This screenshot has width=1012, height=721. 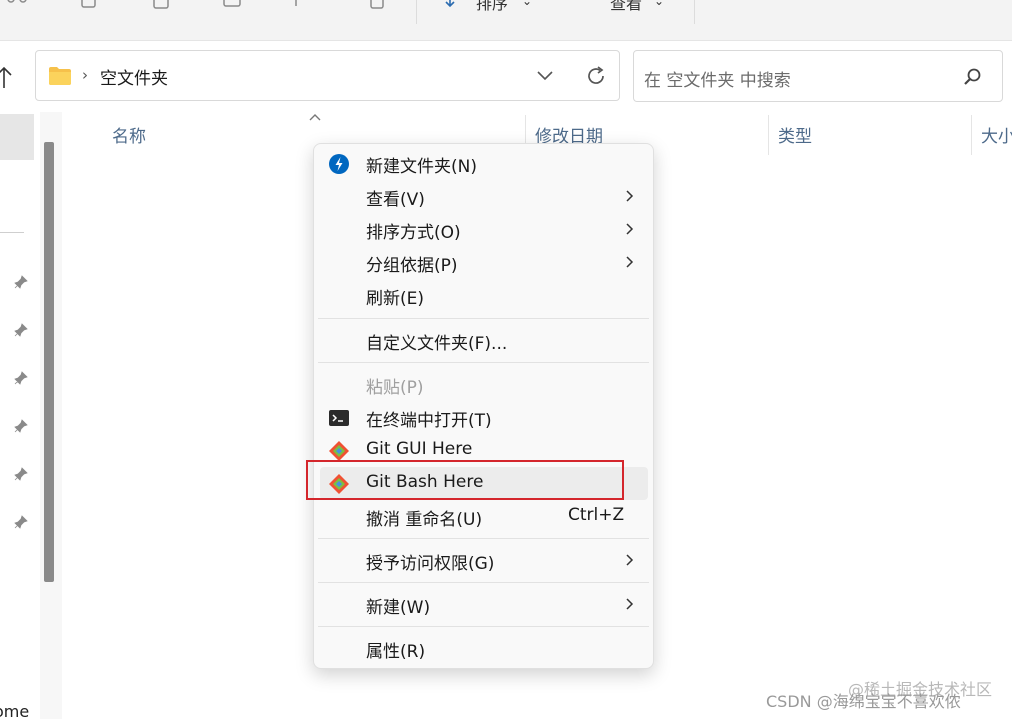 What do you see at coordinates (18, 415) in the screenshot?
I see `navigation-pane` at bounding box center [18, 415].